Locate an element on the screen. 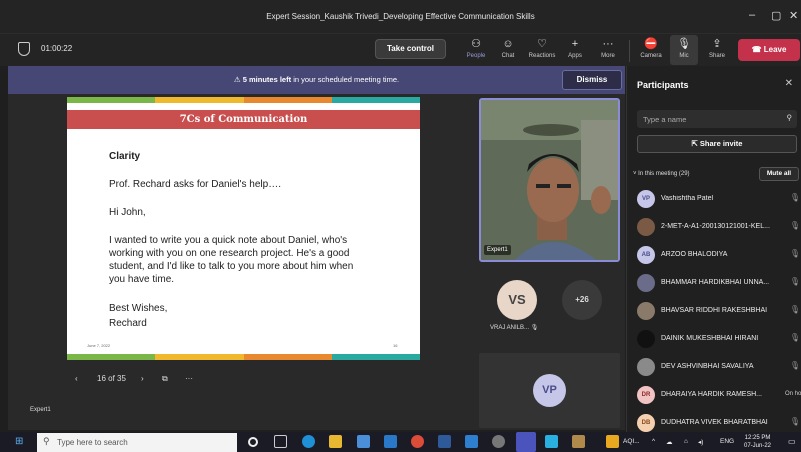 The image size is (801, 452). weather-icon is located at coordinates (612, 441).